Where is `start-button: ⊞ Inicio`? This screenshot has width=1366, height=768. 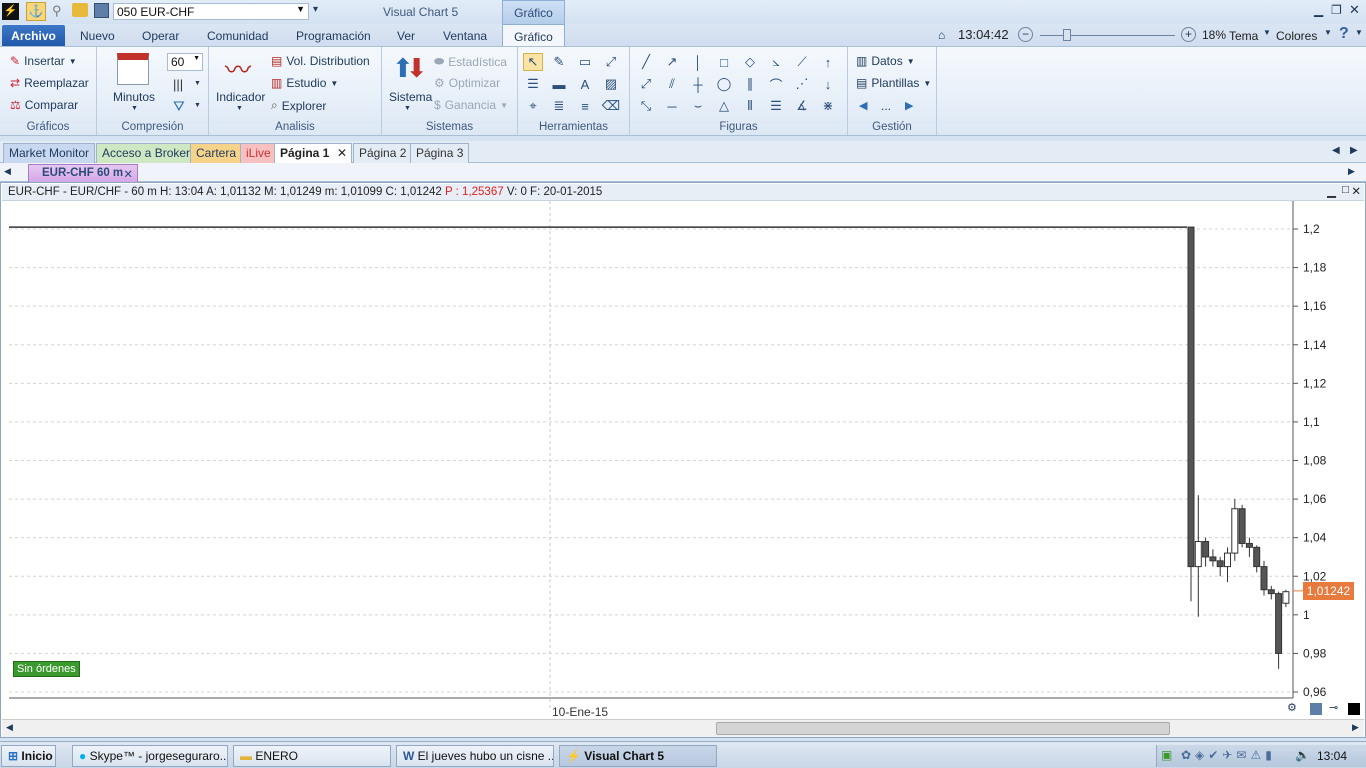 start-button: ⊞ Inicio is located at coordinates (28, 756).